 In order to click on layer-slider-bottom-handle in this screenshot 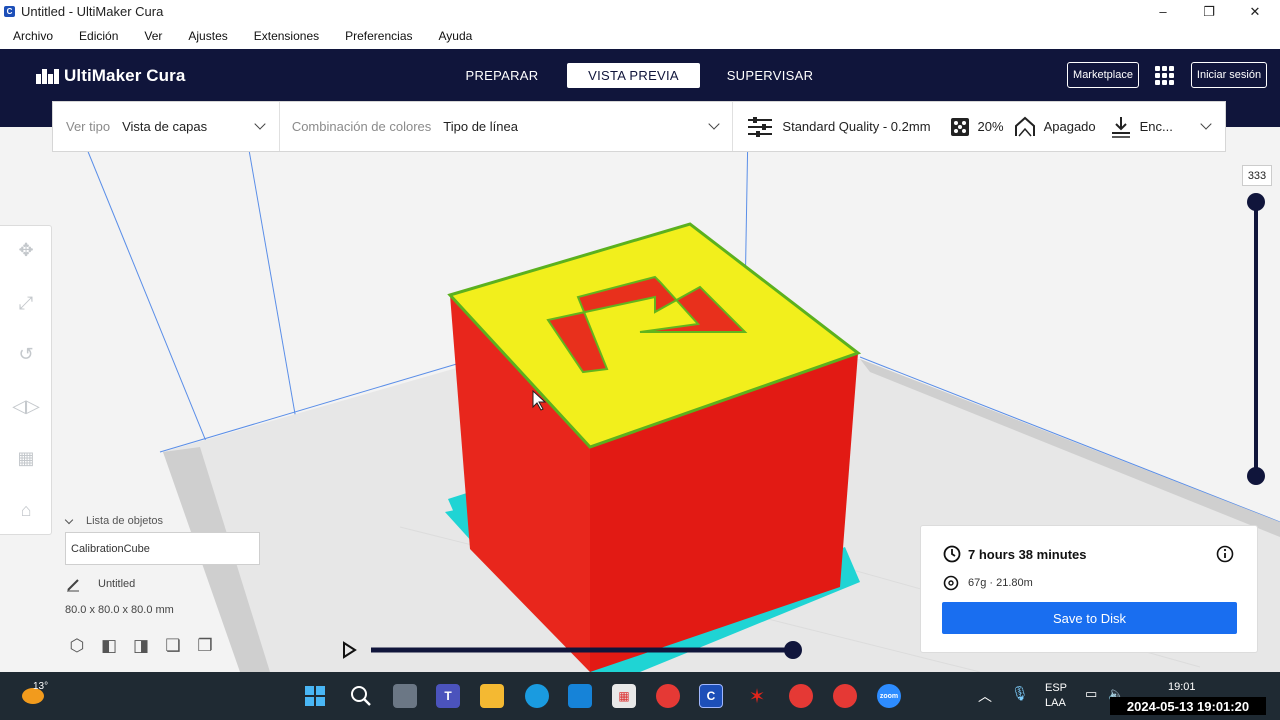, I will do `click(1256, 476)`.